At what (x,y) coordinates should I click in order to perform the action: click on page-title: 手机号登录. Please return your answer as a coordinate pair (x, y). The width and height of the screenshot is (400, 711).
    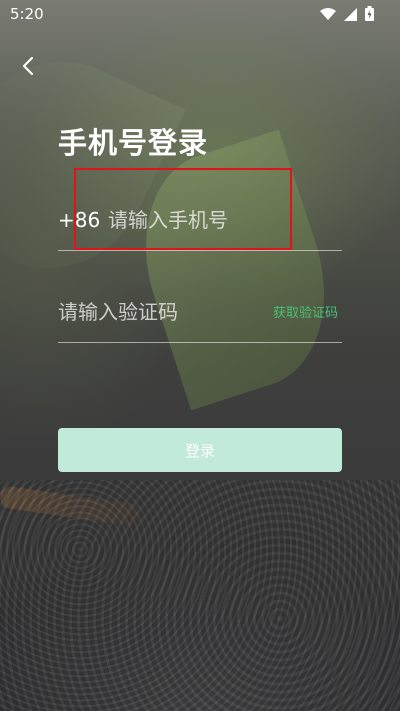
    Looking at the image, I should click on (133, 143).